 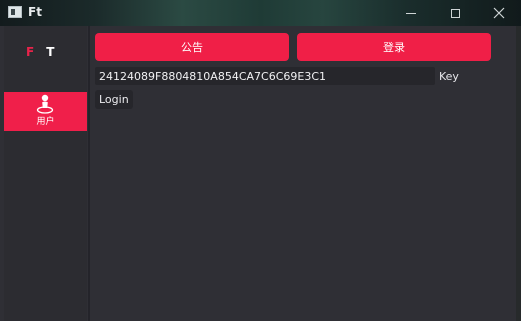 I want to click on sidebar-item-user: 用户, so click(x=45, y=111).